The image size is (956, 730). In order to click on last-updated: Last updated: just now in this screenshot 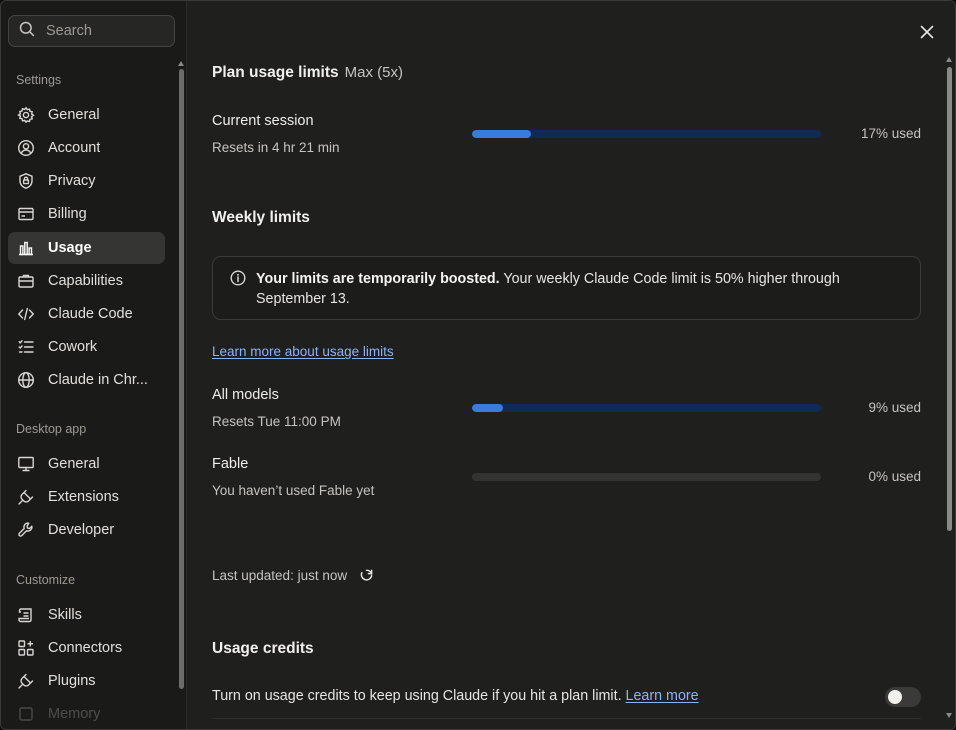, I will do `click(293, 575)`.